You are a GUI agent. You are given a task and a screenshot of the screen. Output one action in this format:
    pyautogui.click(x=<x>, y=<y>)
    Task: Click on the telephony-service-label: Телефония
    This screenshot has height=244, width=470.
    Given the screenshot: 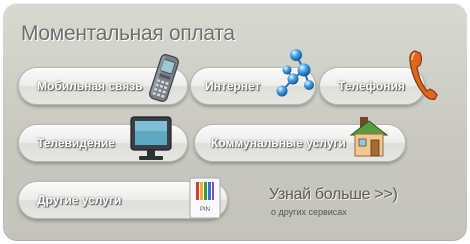 What is the action you would take?
    pyautogui.click(x=371, y=86)
    